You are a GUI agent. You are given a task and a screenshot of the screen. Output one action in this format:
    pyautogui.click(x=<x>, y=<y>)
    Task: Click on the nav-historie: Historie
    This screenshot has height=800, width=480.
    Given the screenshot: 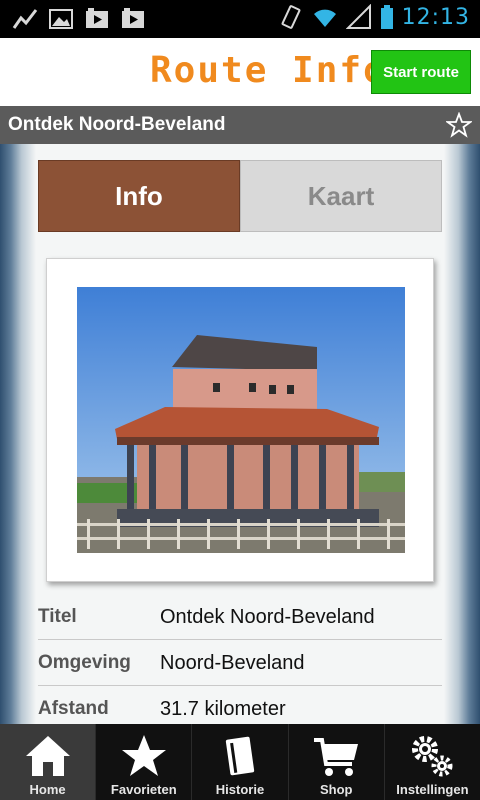 What is the action you would take?
    pyautogui.click(x=240, y=762)
    